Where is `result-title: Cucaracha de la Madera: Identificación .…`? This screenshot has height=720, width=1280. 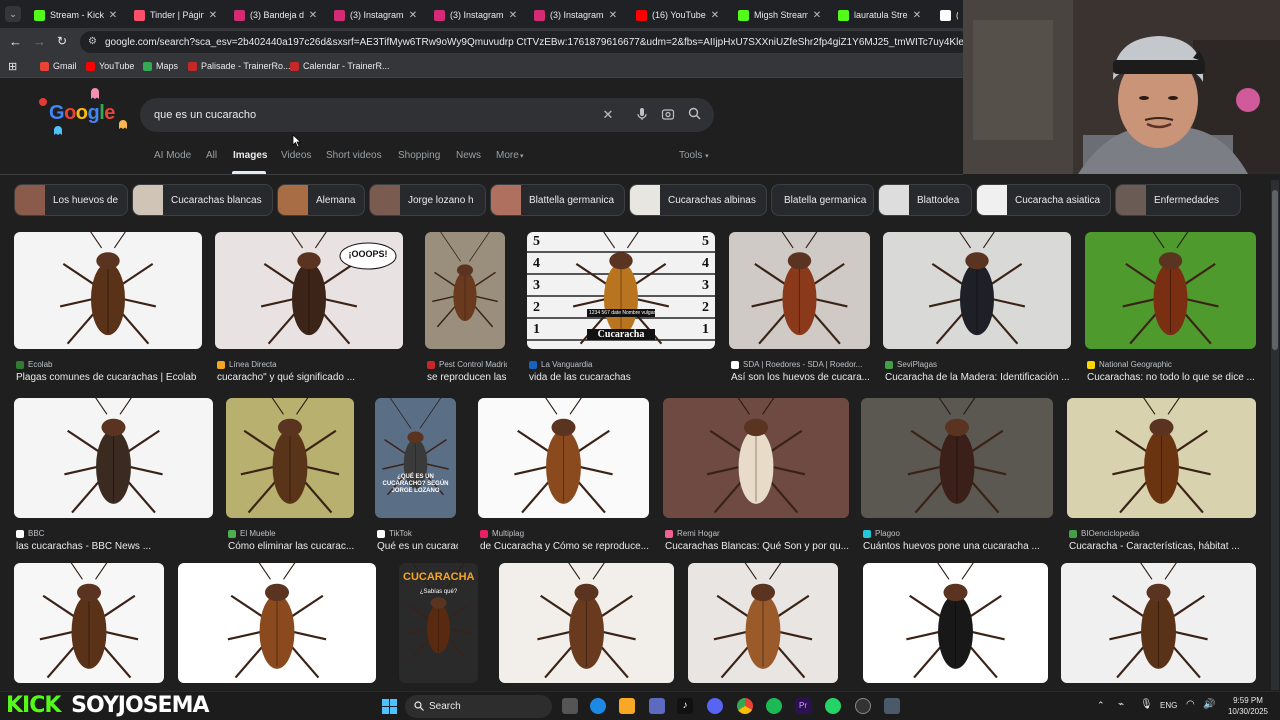
result-title: Cucaracha de la Madera: Identificación .… is located at coordinates (979, 377).